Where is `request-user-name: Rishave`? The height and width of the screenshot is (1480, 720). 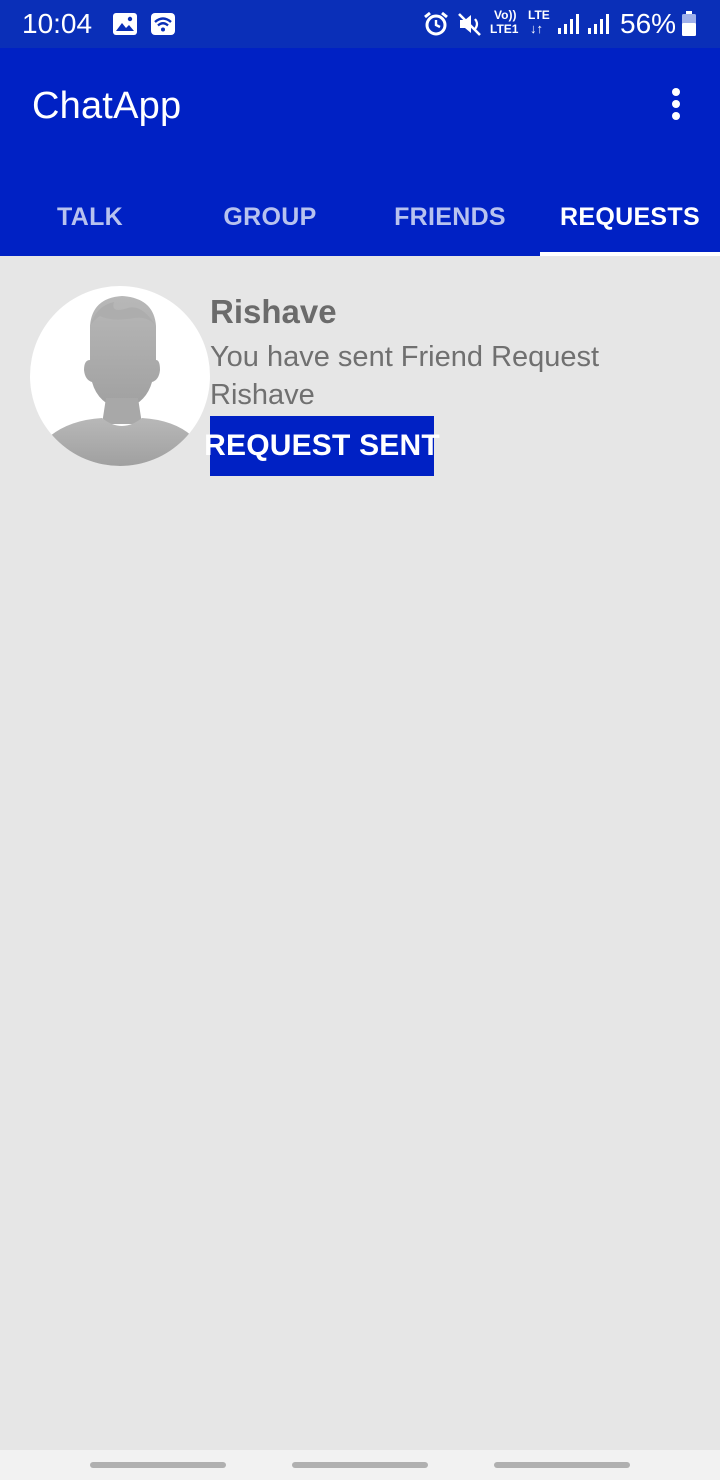 request-user-name: Rishave is located at coordinates (273, 311).